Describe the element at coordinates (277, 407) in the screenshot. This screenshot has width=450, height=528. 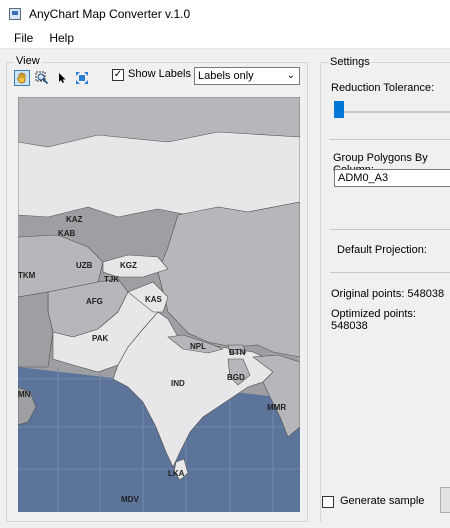
I see `map-label-mmr: MMR` at that location.